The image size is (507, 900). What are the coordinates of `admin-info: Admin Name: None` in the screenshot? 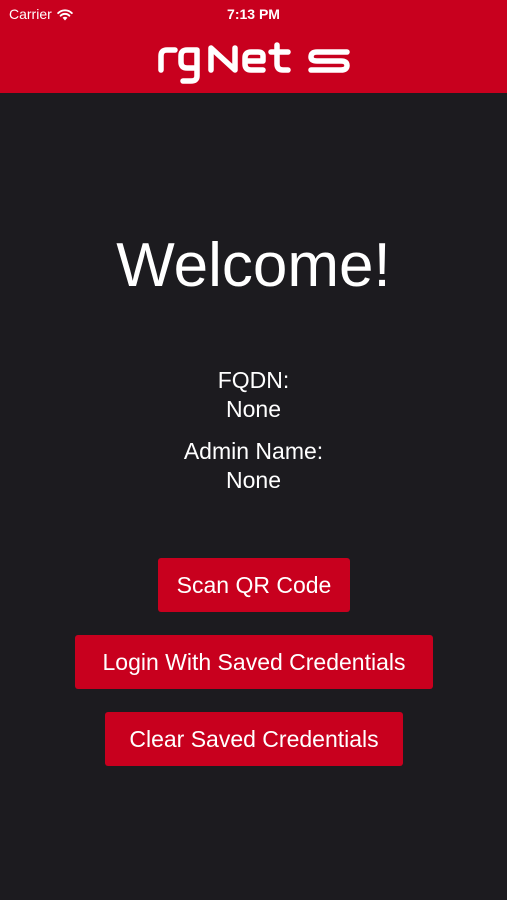 It's located at (253, 466).